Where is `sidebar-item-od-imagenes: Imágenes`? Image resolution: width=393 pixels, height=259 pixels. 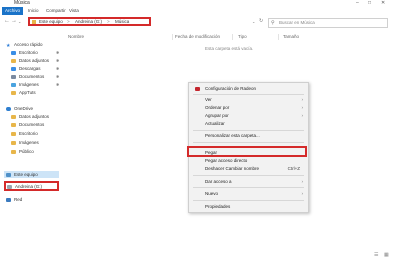 sidebar-item-od-imagenes: Imágenes is located at coordinates (25, 142).